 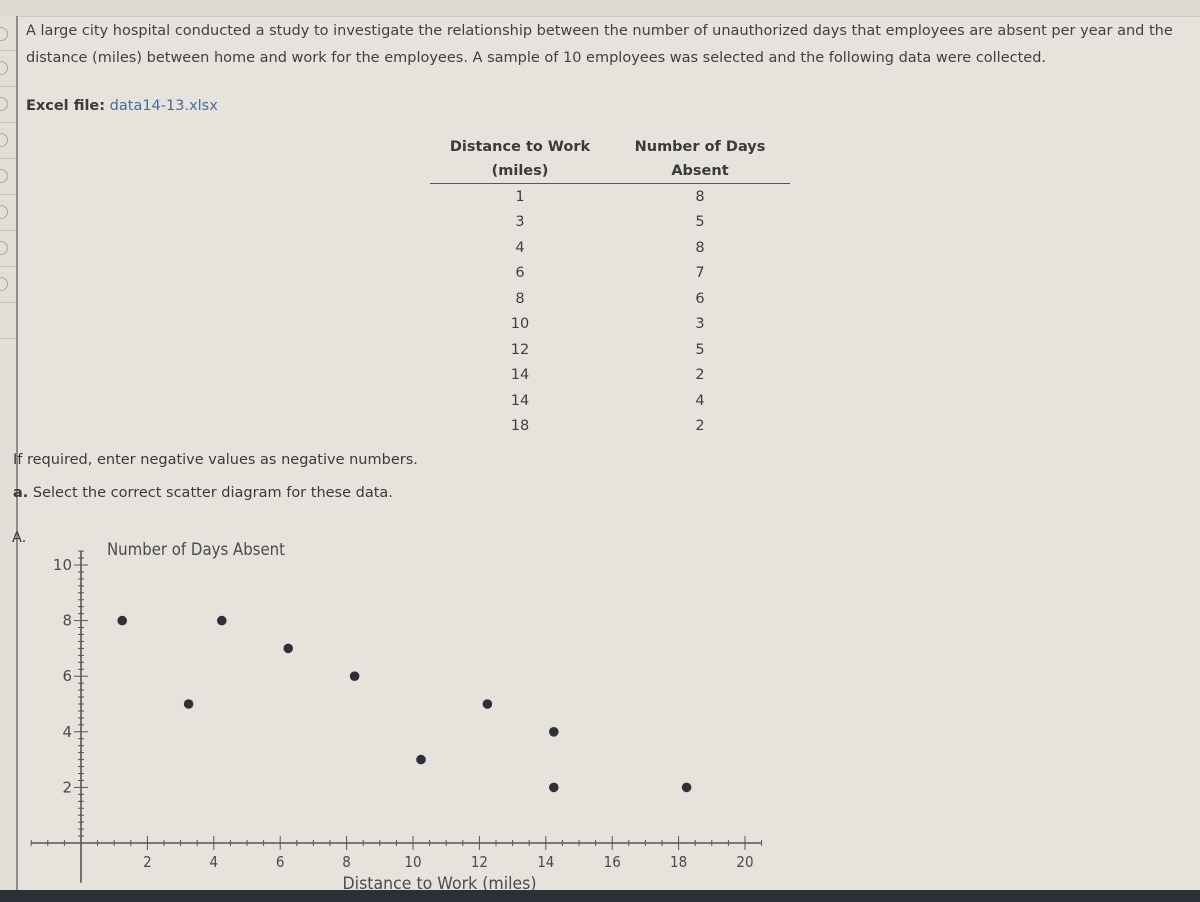 I want to click on table-row: 35, so click(x=610, y=223).